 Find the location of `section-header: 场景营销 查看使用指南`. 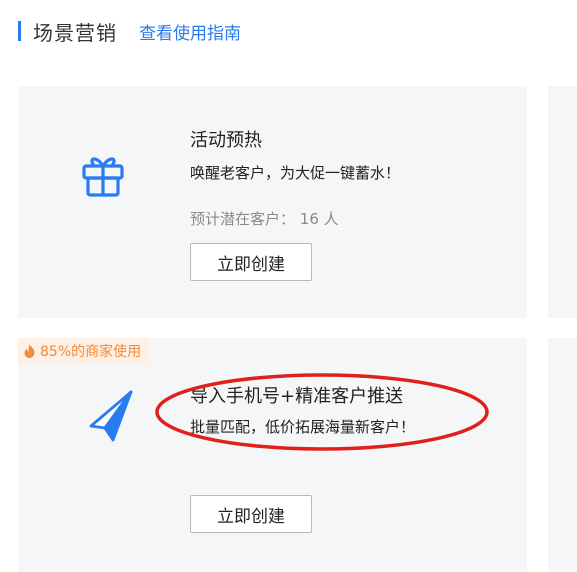

section-header: 场景营销 查看使用指南 is located at coordinates (129, 31).